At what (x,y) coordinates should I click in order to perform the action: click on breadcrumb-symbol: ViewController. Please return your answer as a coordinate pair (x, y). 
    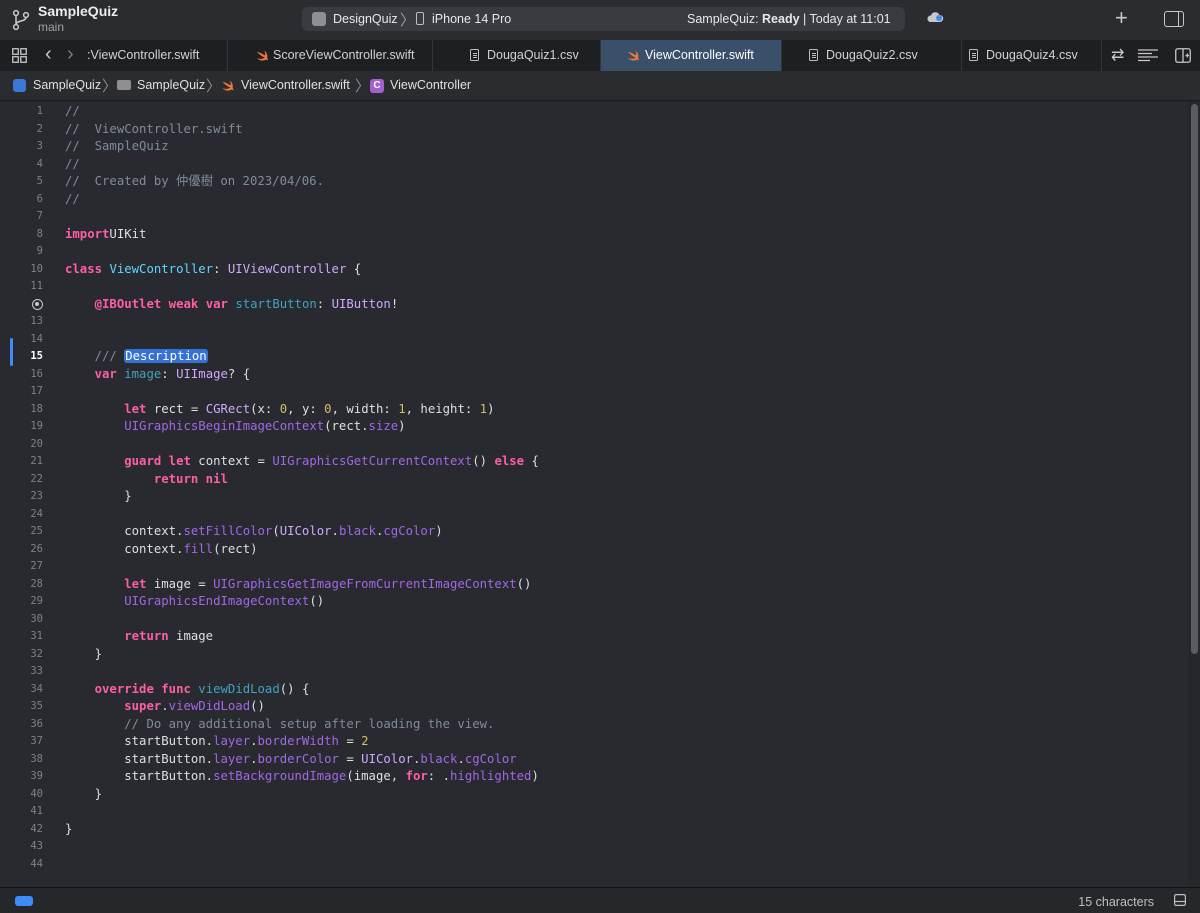
    Looking at the image, I should click on (430, 85).